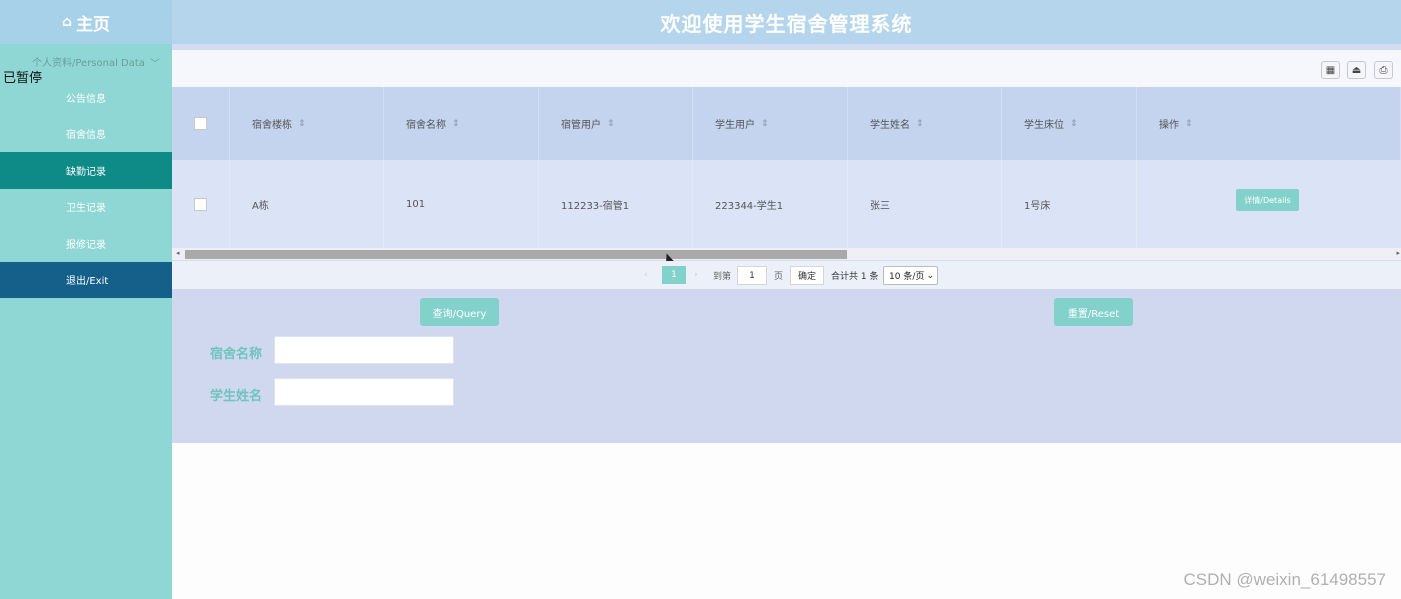  Describe the element at coordinates (93, 24) in the screenshot. I see `home-label: 主页` at that location.